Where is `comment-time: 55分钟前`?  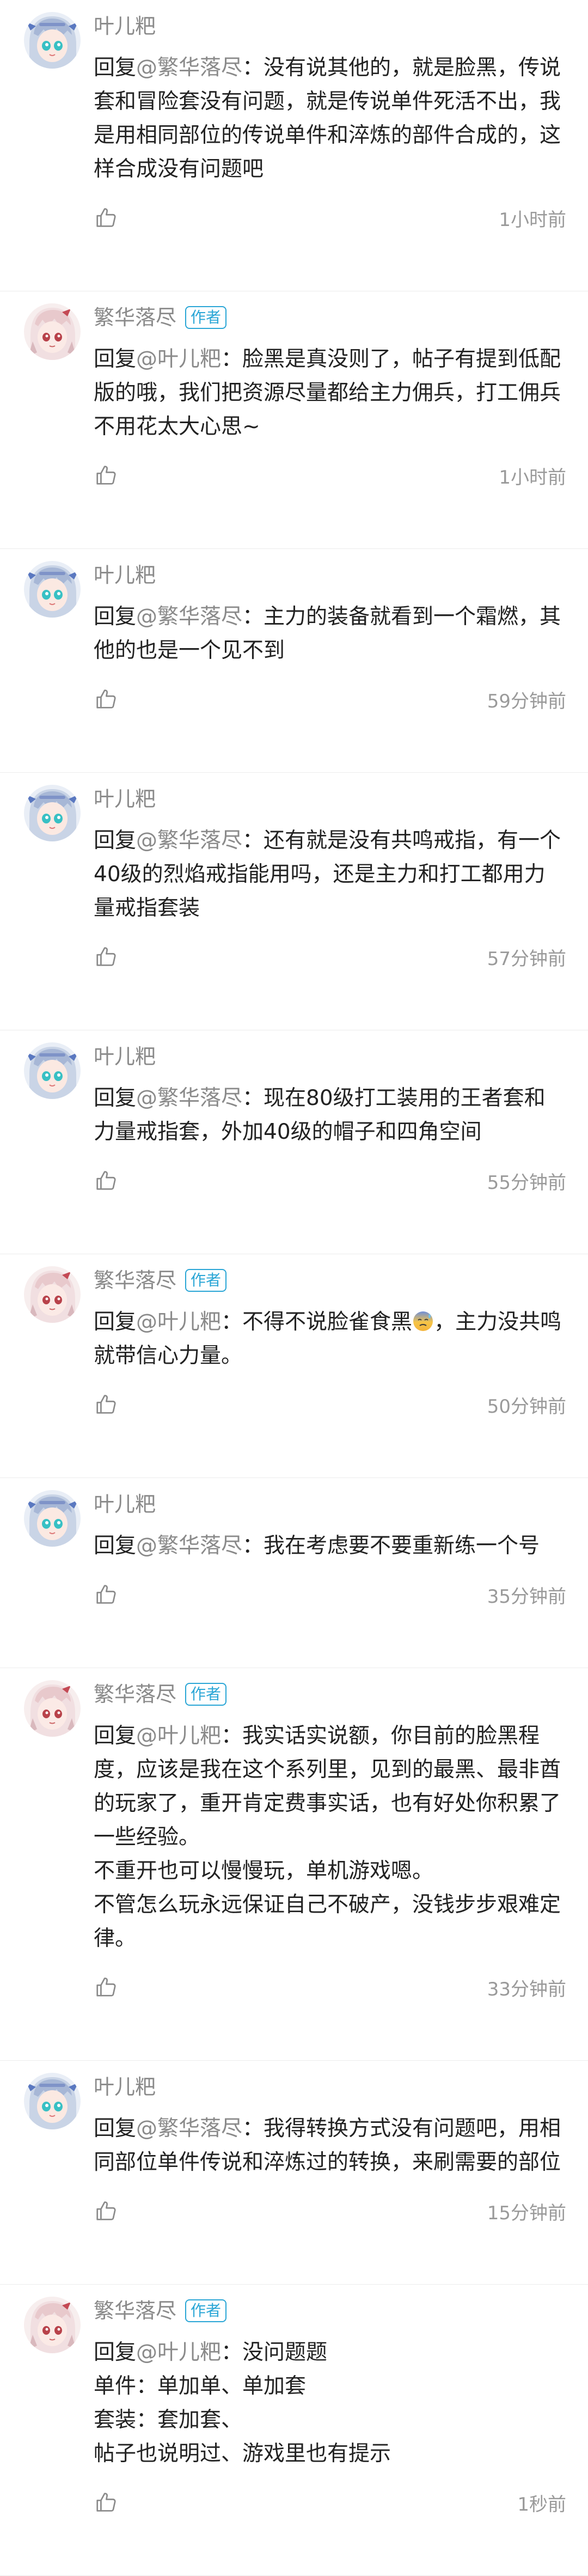 comment-time: 55分钟前 is located at coordinates (526, 1182).